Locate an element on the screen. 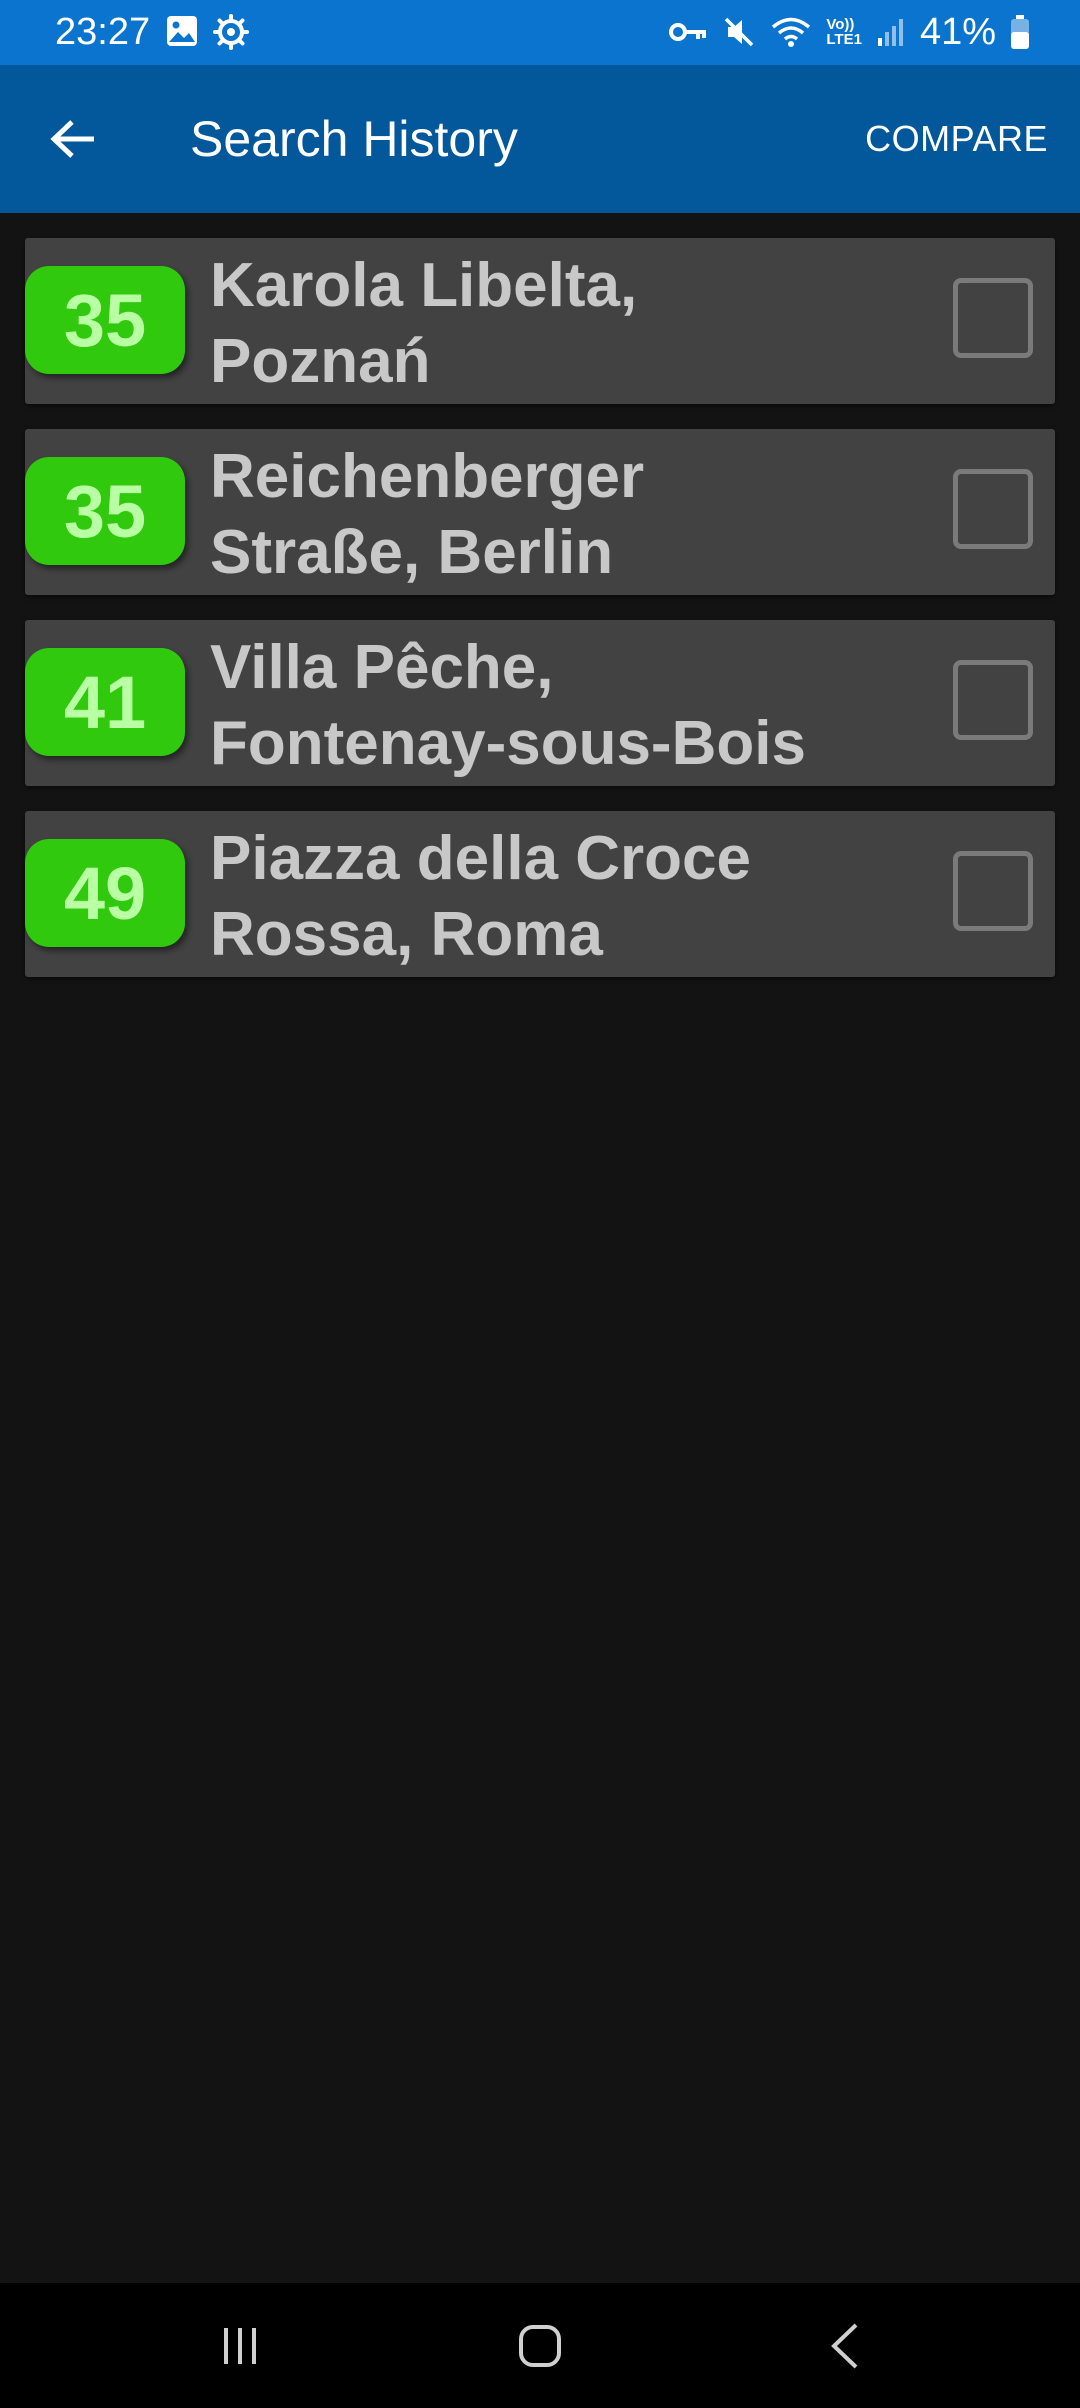 Image resolution: width=1080 pixels, height=2408 pixels. recent-apps-button is located at coordinates (240, 2346).